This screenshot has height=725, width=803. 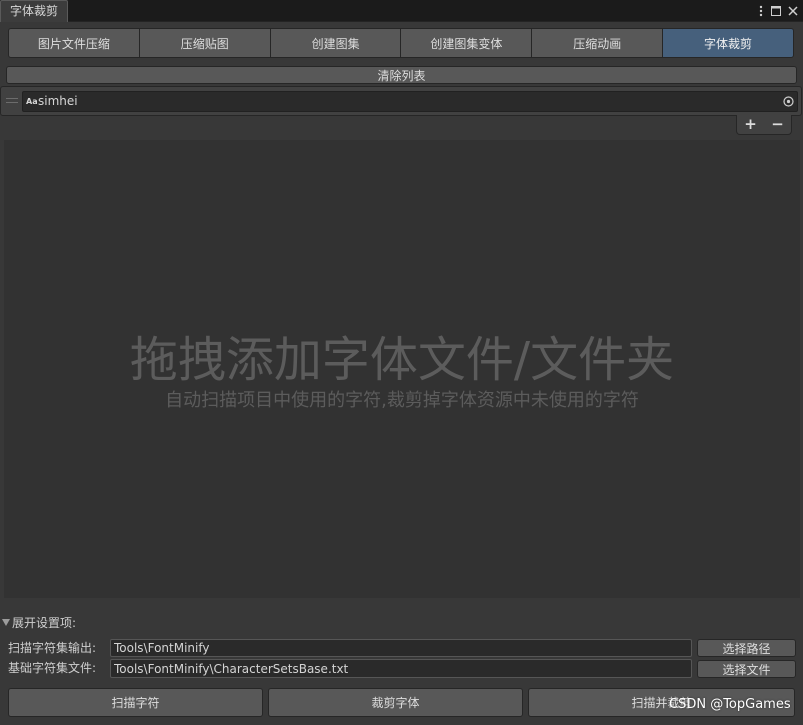 What do you see at coordinates (32, 101) in the screenshot?
I see `font-asset-icon: Aa` at bounding box center [32, 101].